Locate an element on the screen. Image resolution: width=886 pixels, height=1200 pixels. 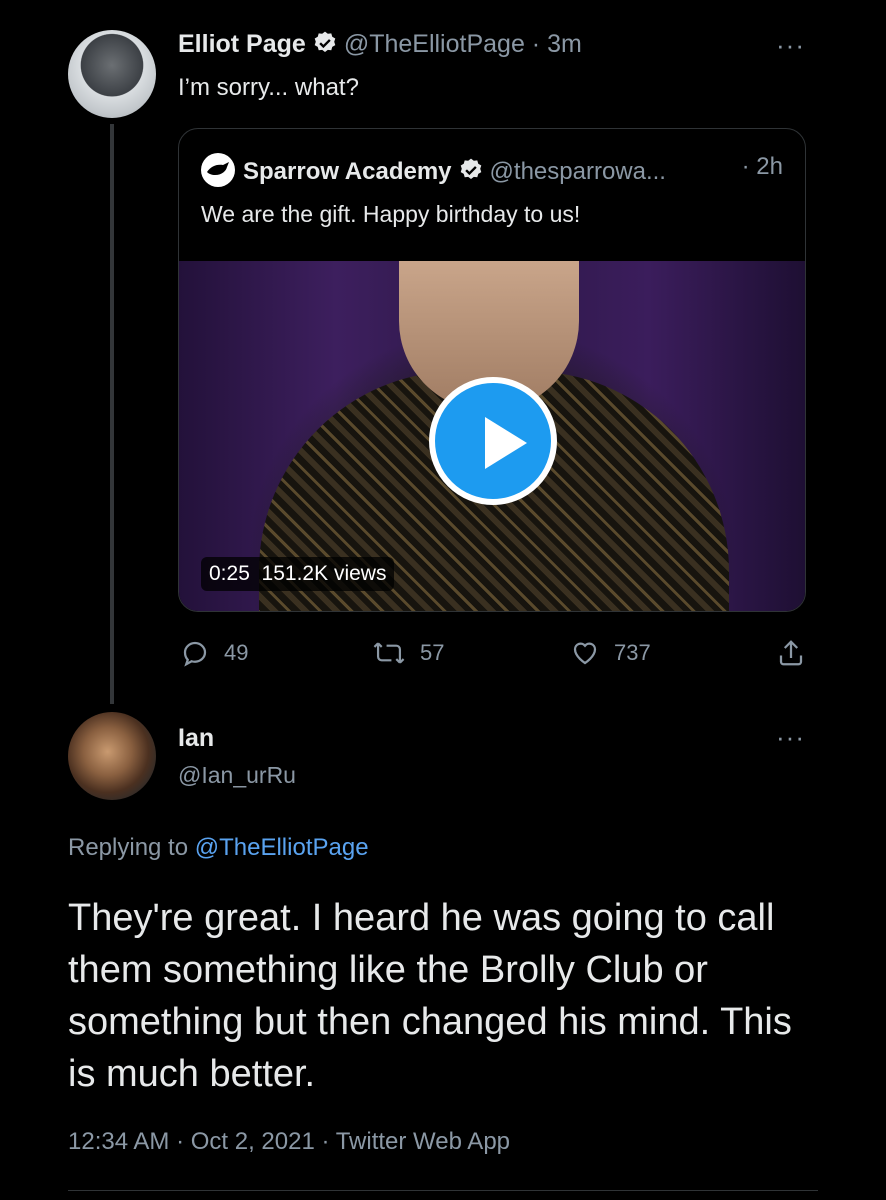
share-action is located at coordinates (791, 653).